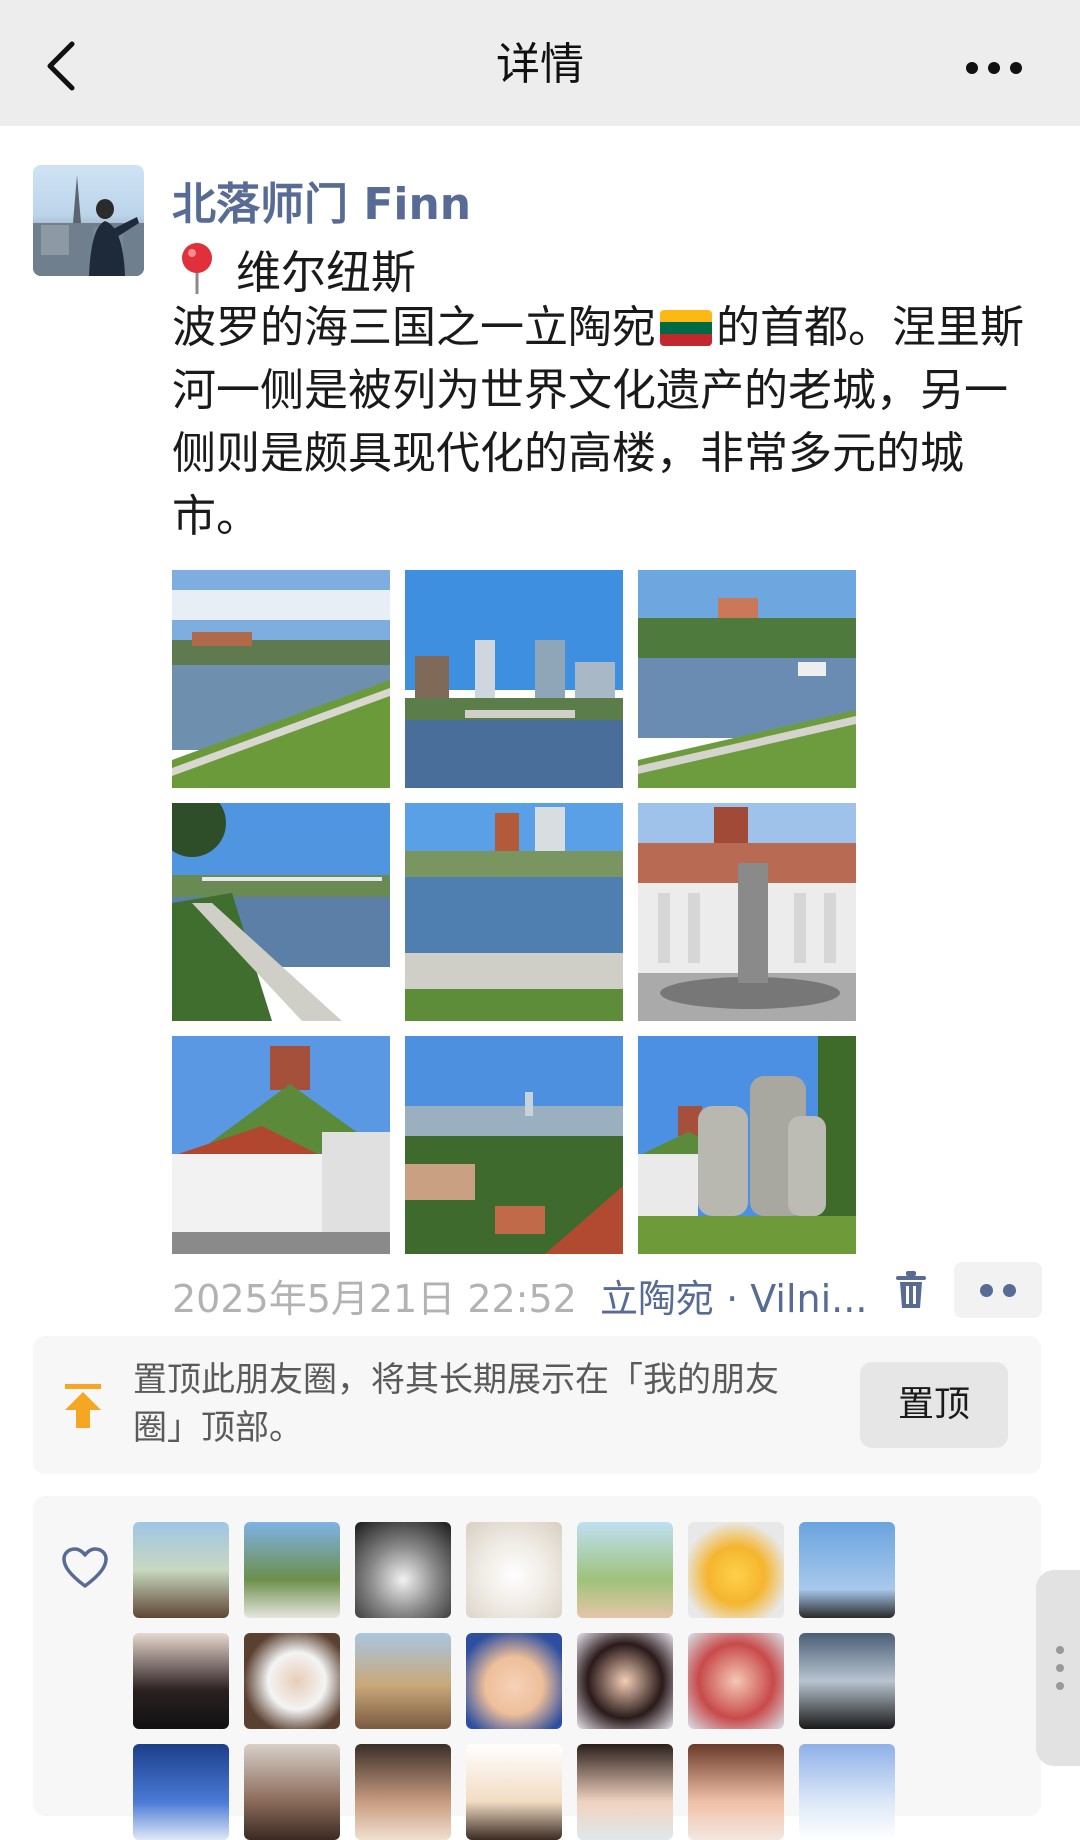 Image resolution: width=1080 pixels, height=1840 pixels. I want to click on top-bar: 详情, so click(540, 63).